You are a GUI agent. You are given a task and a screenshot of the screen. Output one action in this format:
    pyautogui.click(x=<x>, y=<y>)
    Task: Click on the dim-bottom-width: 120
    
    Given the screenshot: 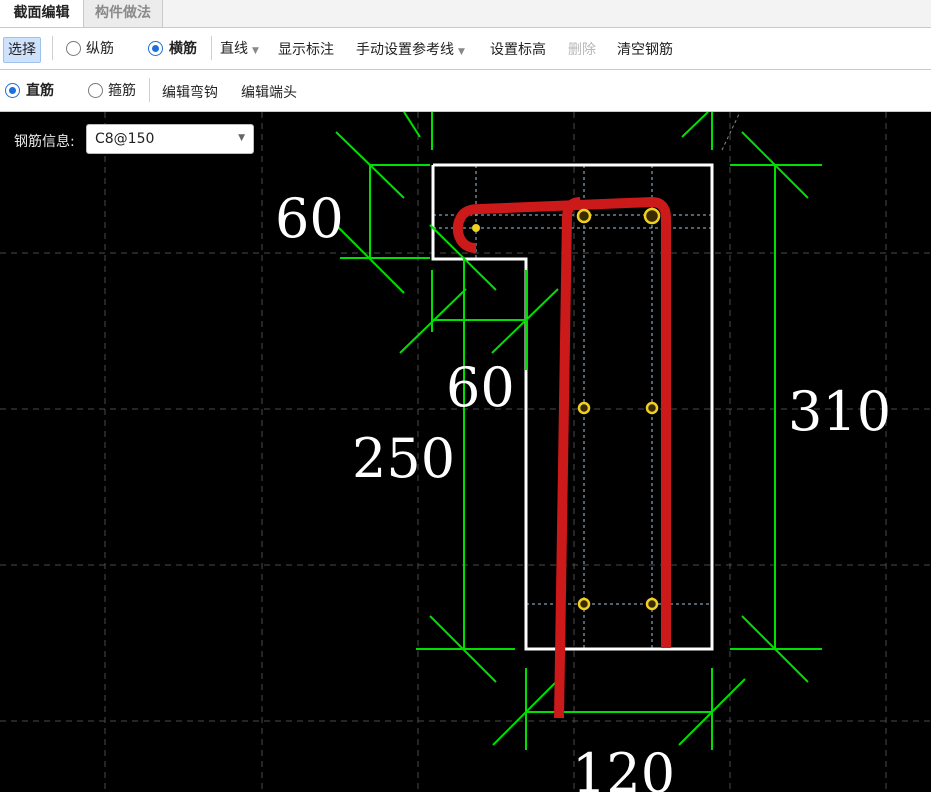 What is the action you would take?
    pyautogui.click(x=623, y=767)
    